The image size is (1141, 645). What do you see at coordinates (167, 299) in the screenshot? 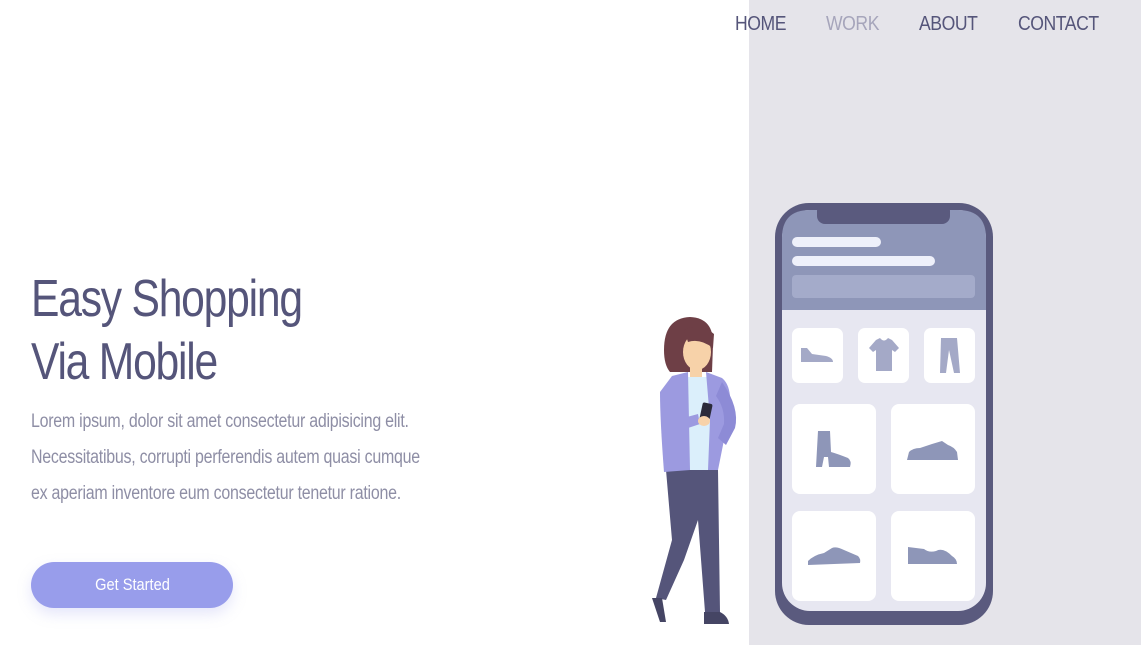
I see `hero-title-line-1: Easy Shopping` at bounding box center [167, 299].